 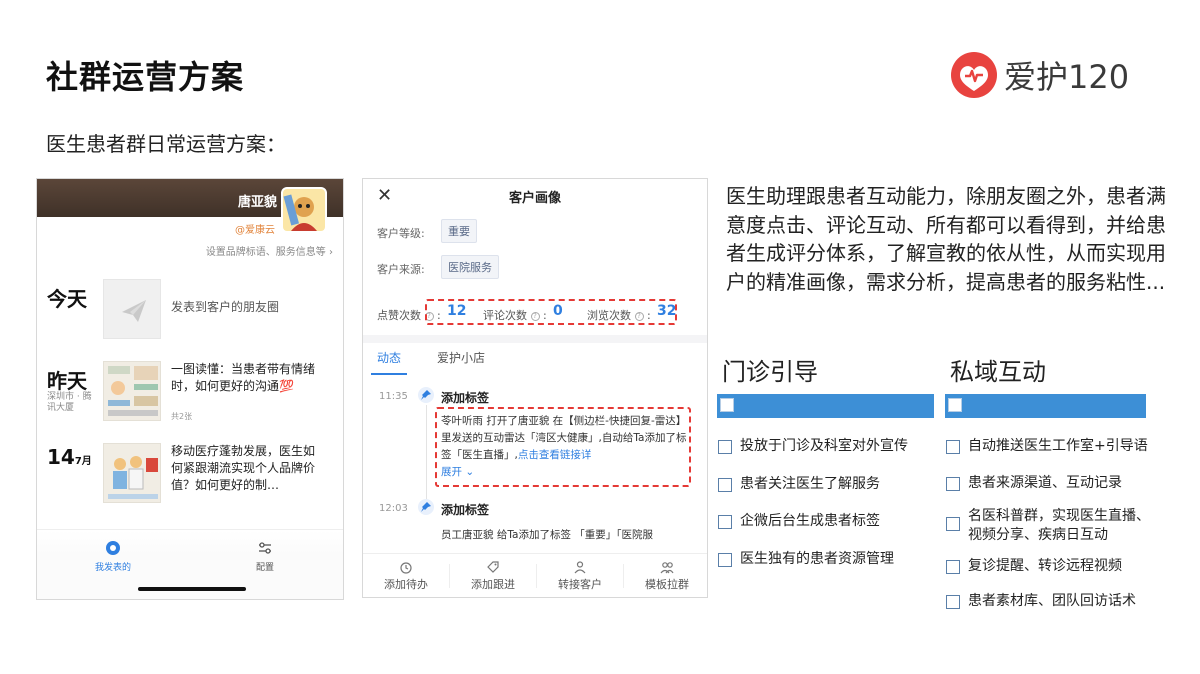 I want to click on checklist-item: 投放于门诊及科室对外宣传, so click(x=828, y=446).